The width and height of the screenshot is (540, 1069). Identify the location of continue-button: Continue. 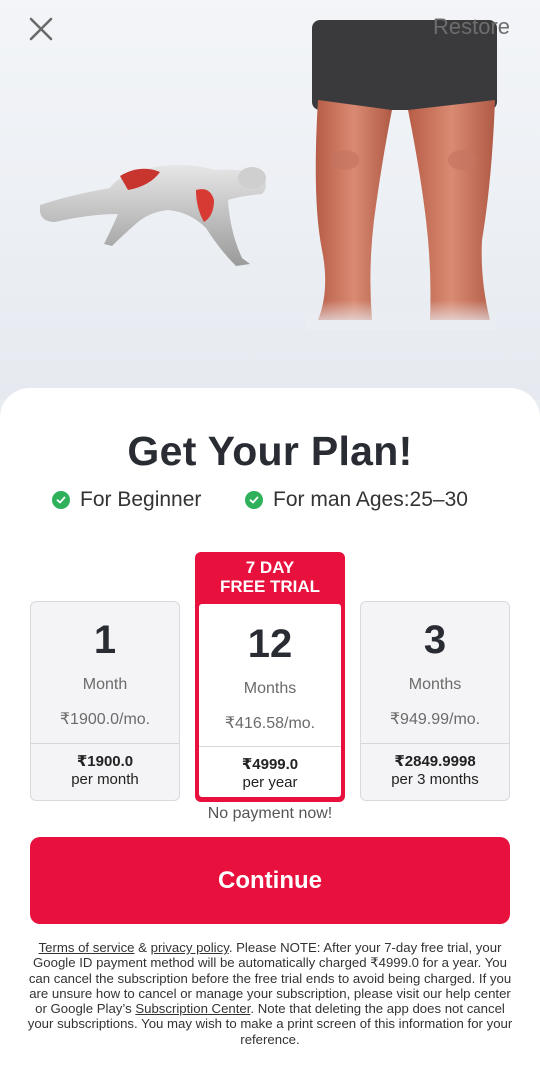
(270, 880).